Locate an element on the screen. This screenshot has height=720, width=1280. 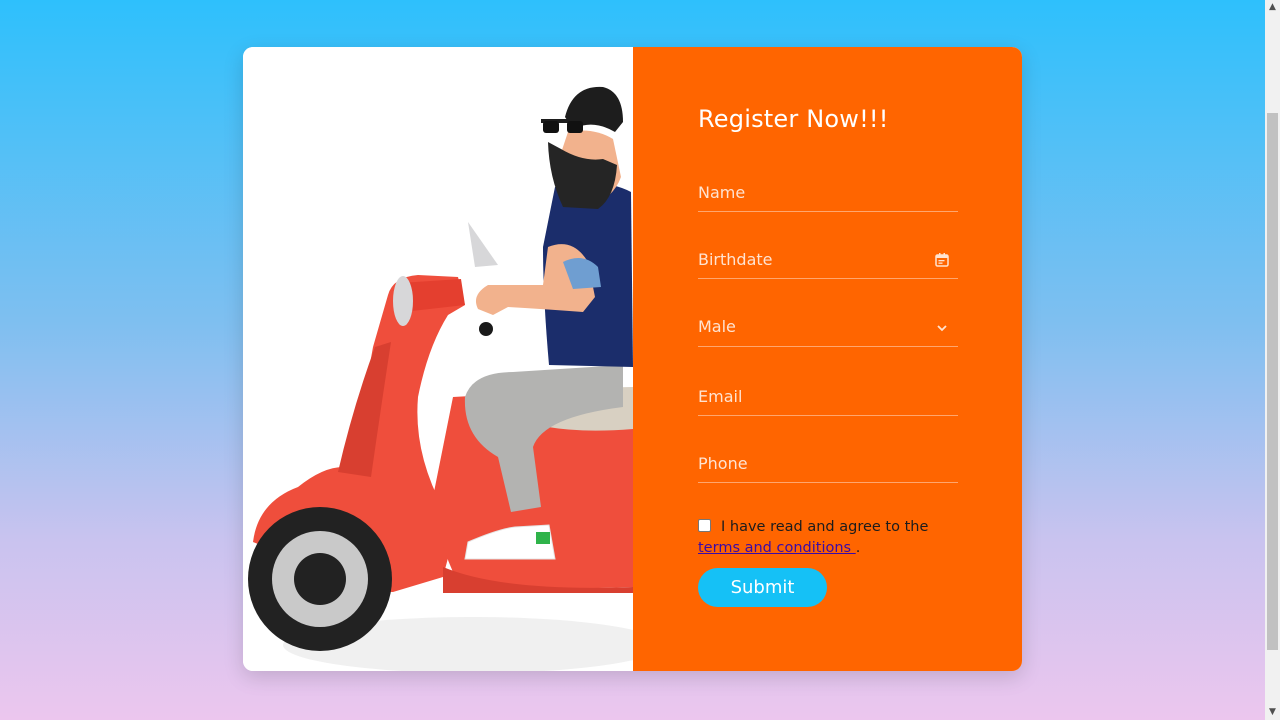
gender-select: Male is located at coordinates (828, 329).